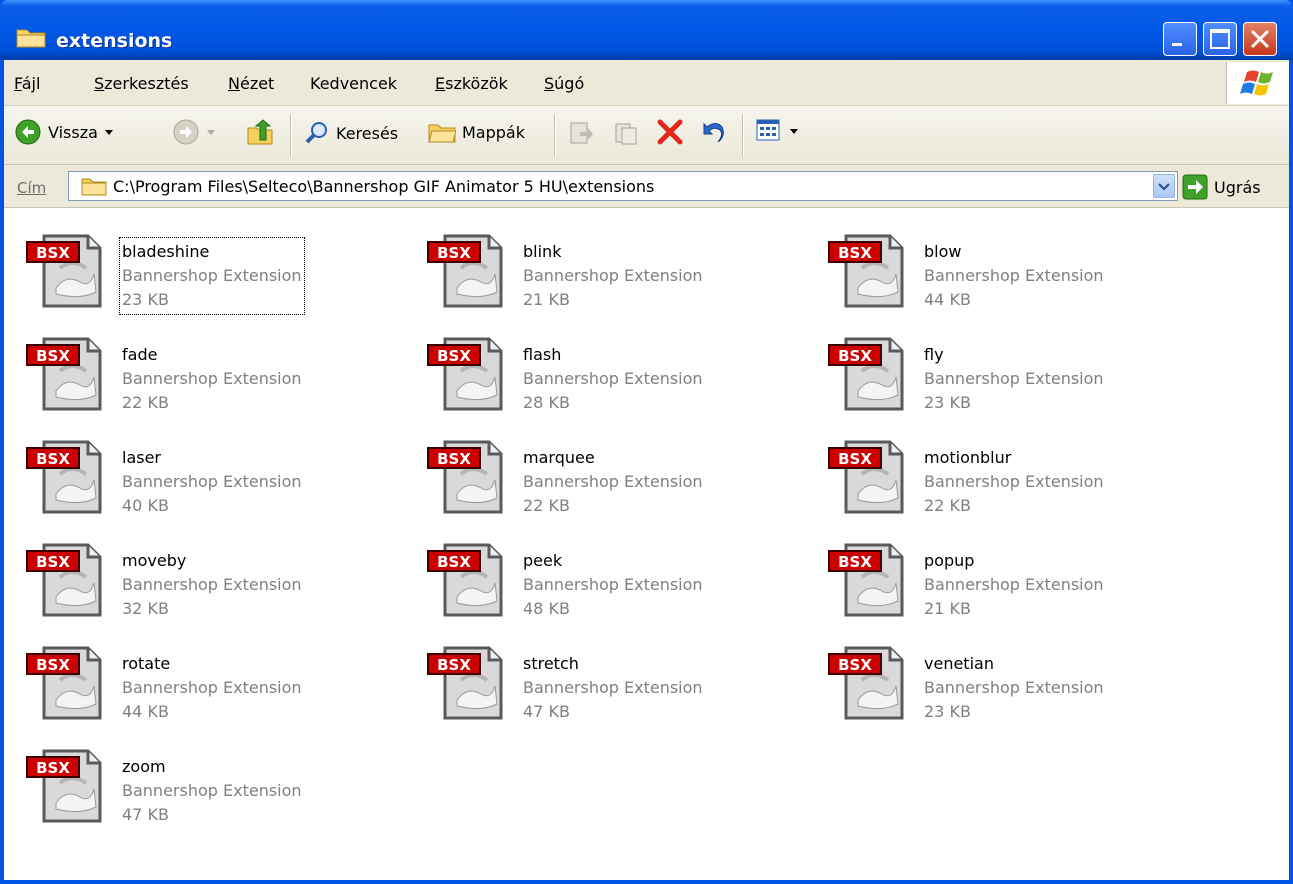 The width and height of the screenshot is (1293, 884). I want to click on file-item: BSX stretch Bannershop Extension 47 KB, so click(617, 682).